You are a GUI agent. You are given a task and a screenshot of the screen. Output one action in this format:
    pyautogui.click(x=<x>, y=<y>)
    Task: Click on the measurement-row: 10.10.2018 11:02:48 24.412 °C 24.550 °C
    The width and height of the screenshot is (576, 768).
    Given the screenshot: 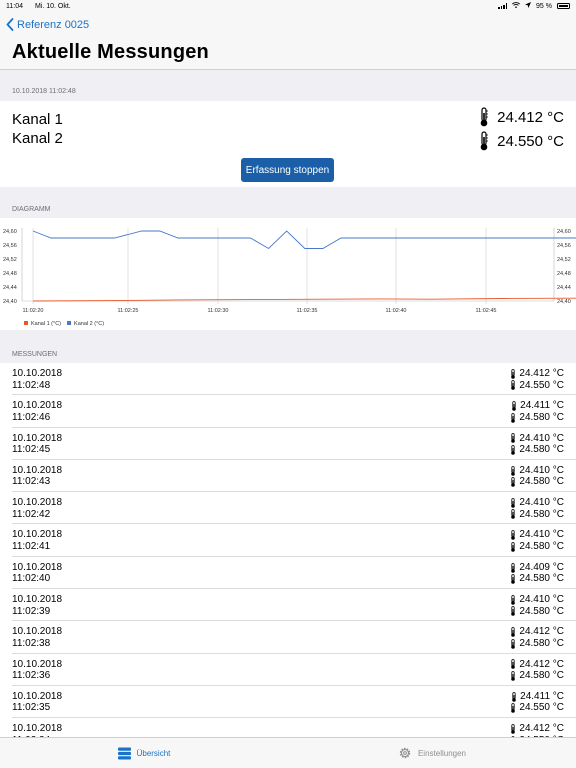 What is the action you would take?
    pyautogui.click(x=294, y=379)
    